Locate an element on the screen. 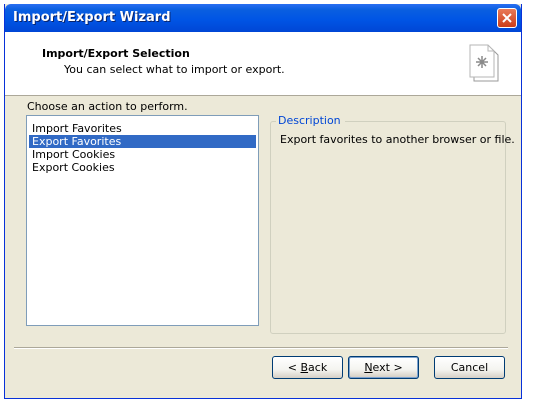 The width and height of the screenshot is (534, 417). next-mnemonic: N is located at coordinates (368, 367).